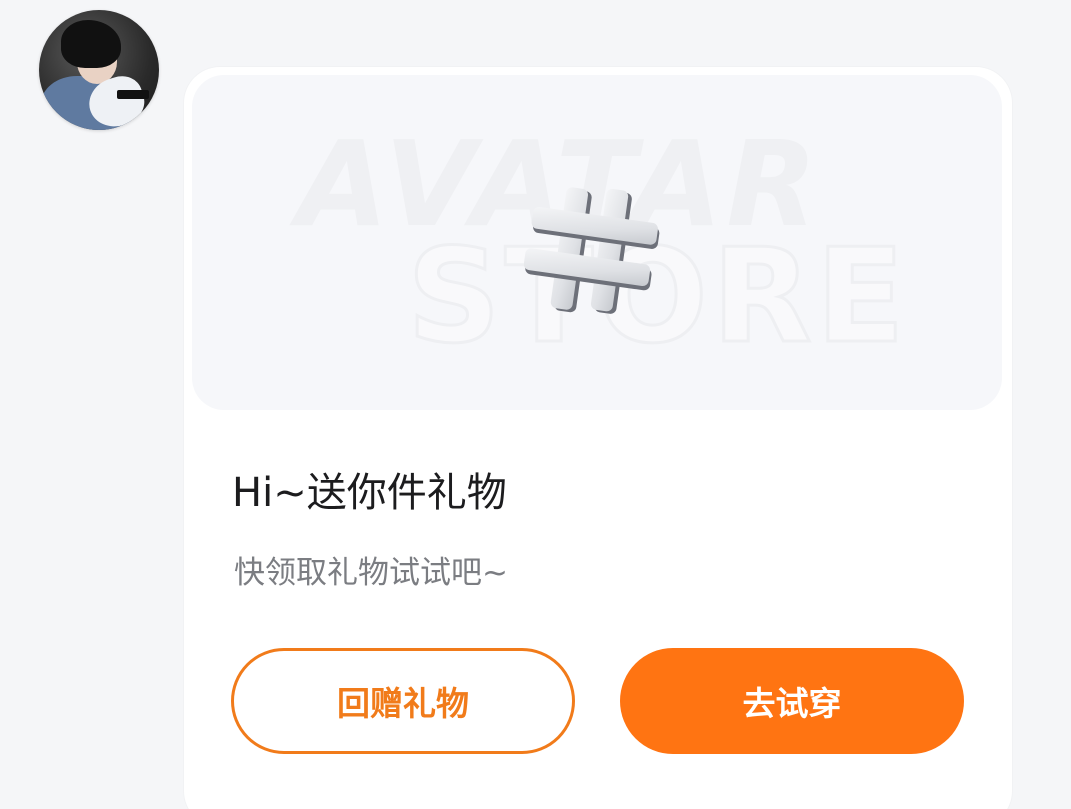  Describe the element at coordinates (403, 701) in the screenshot. I see `return-gift-button: 回赠礼物` at that location.